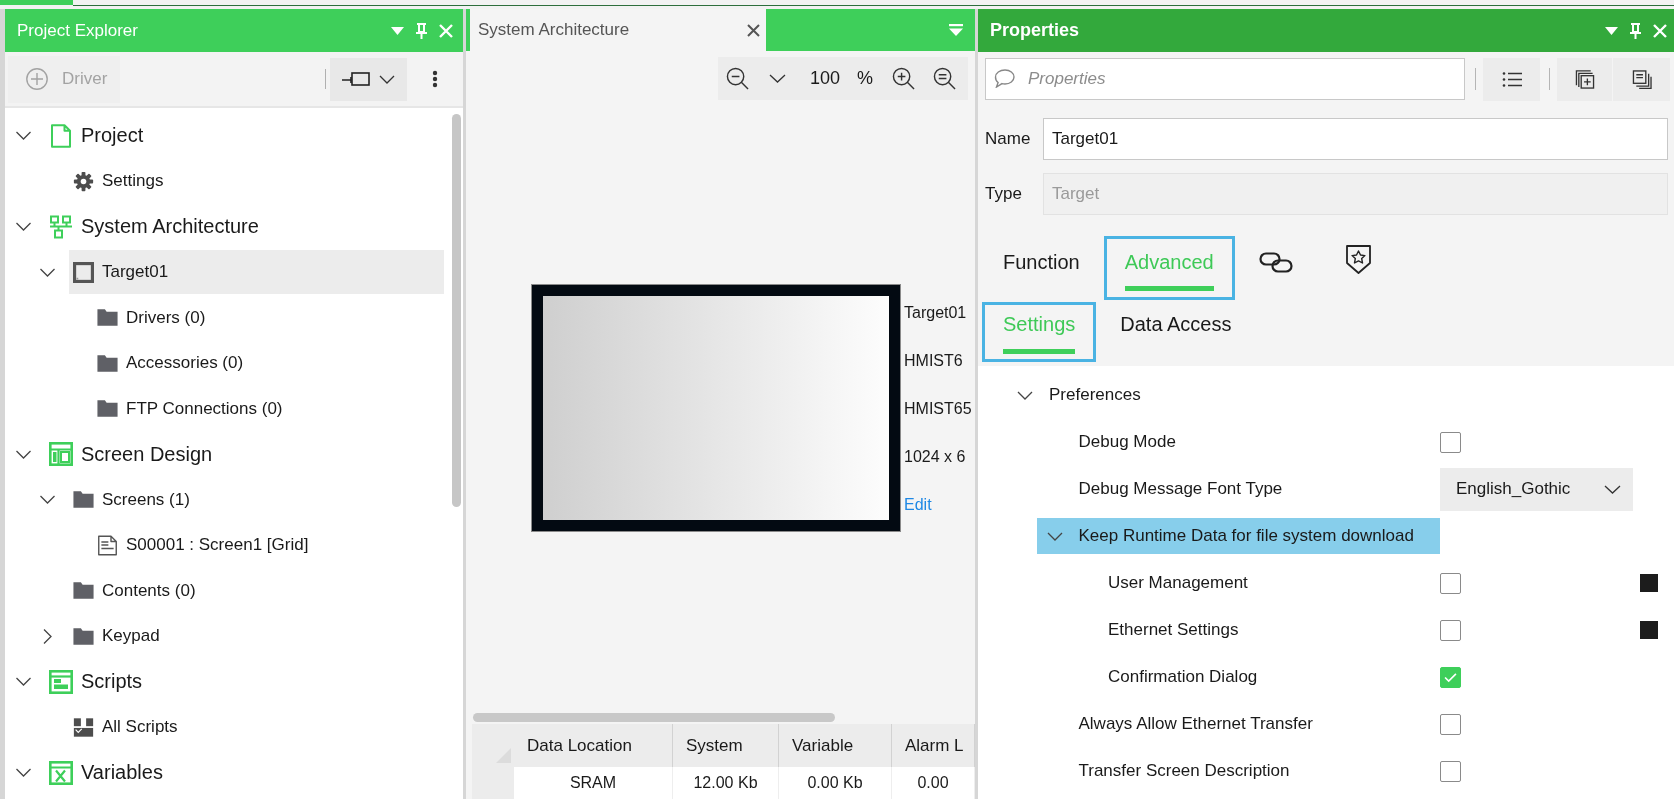  What do you see at coordinates (1611, 30) in the screenshot?
I see `caret-down-icon` at bounding box center [1611, 30].